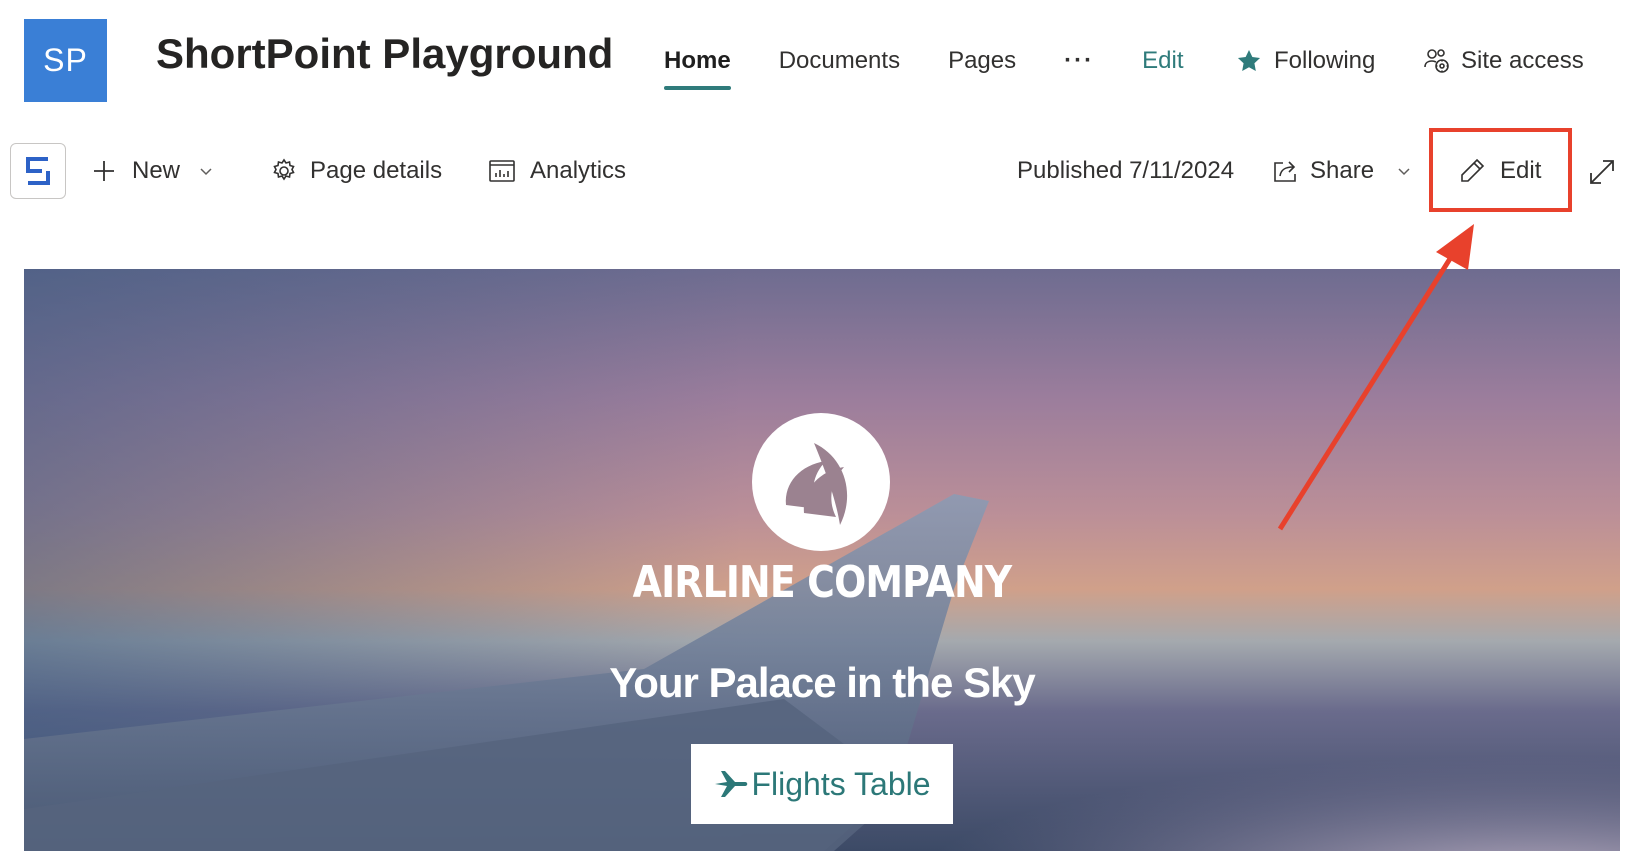  I want to click on flights-table-label: Flights Table, so click(841, 783).